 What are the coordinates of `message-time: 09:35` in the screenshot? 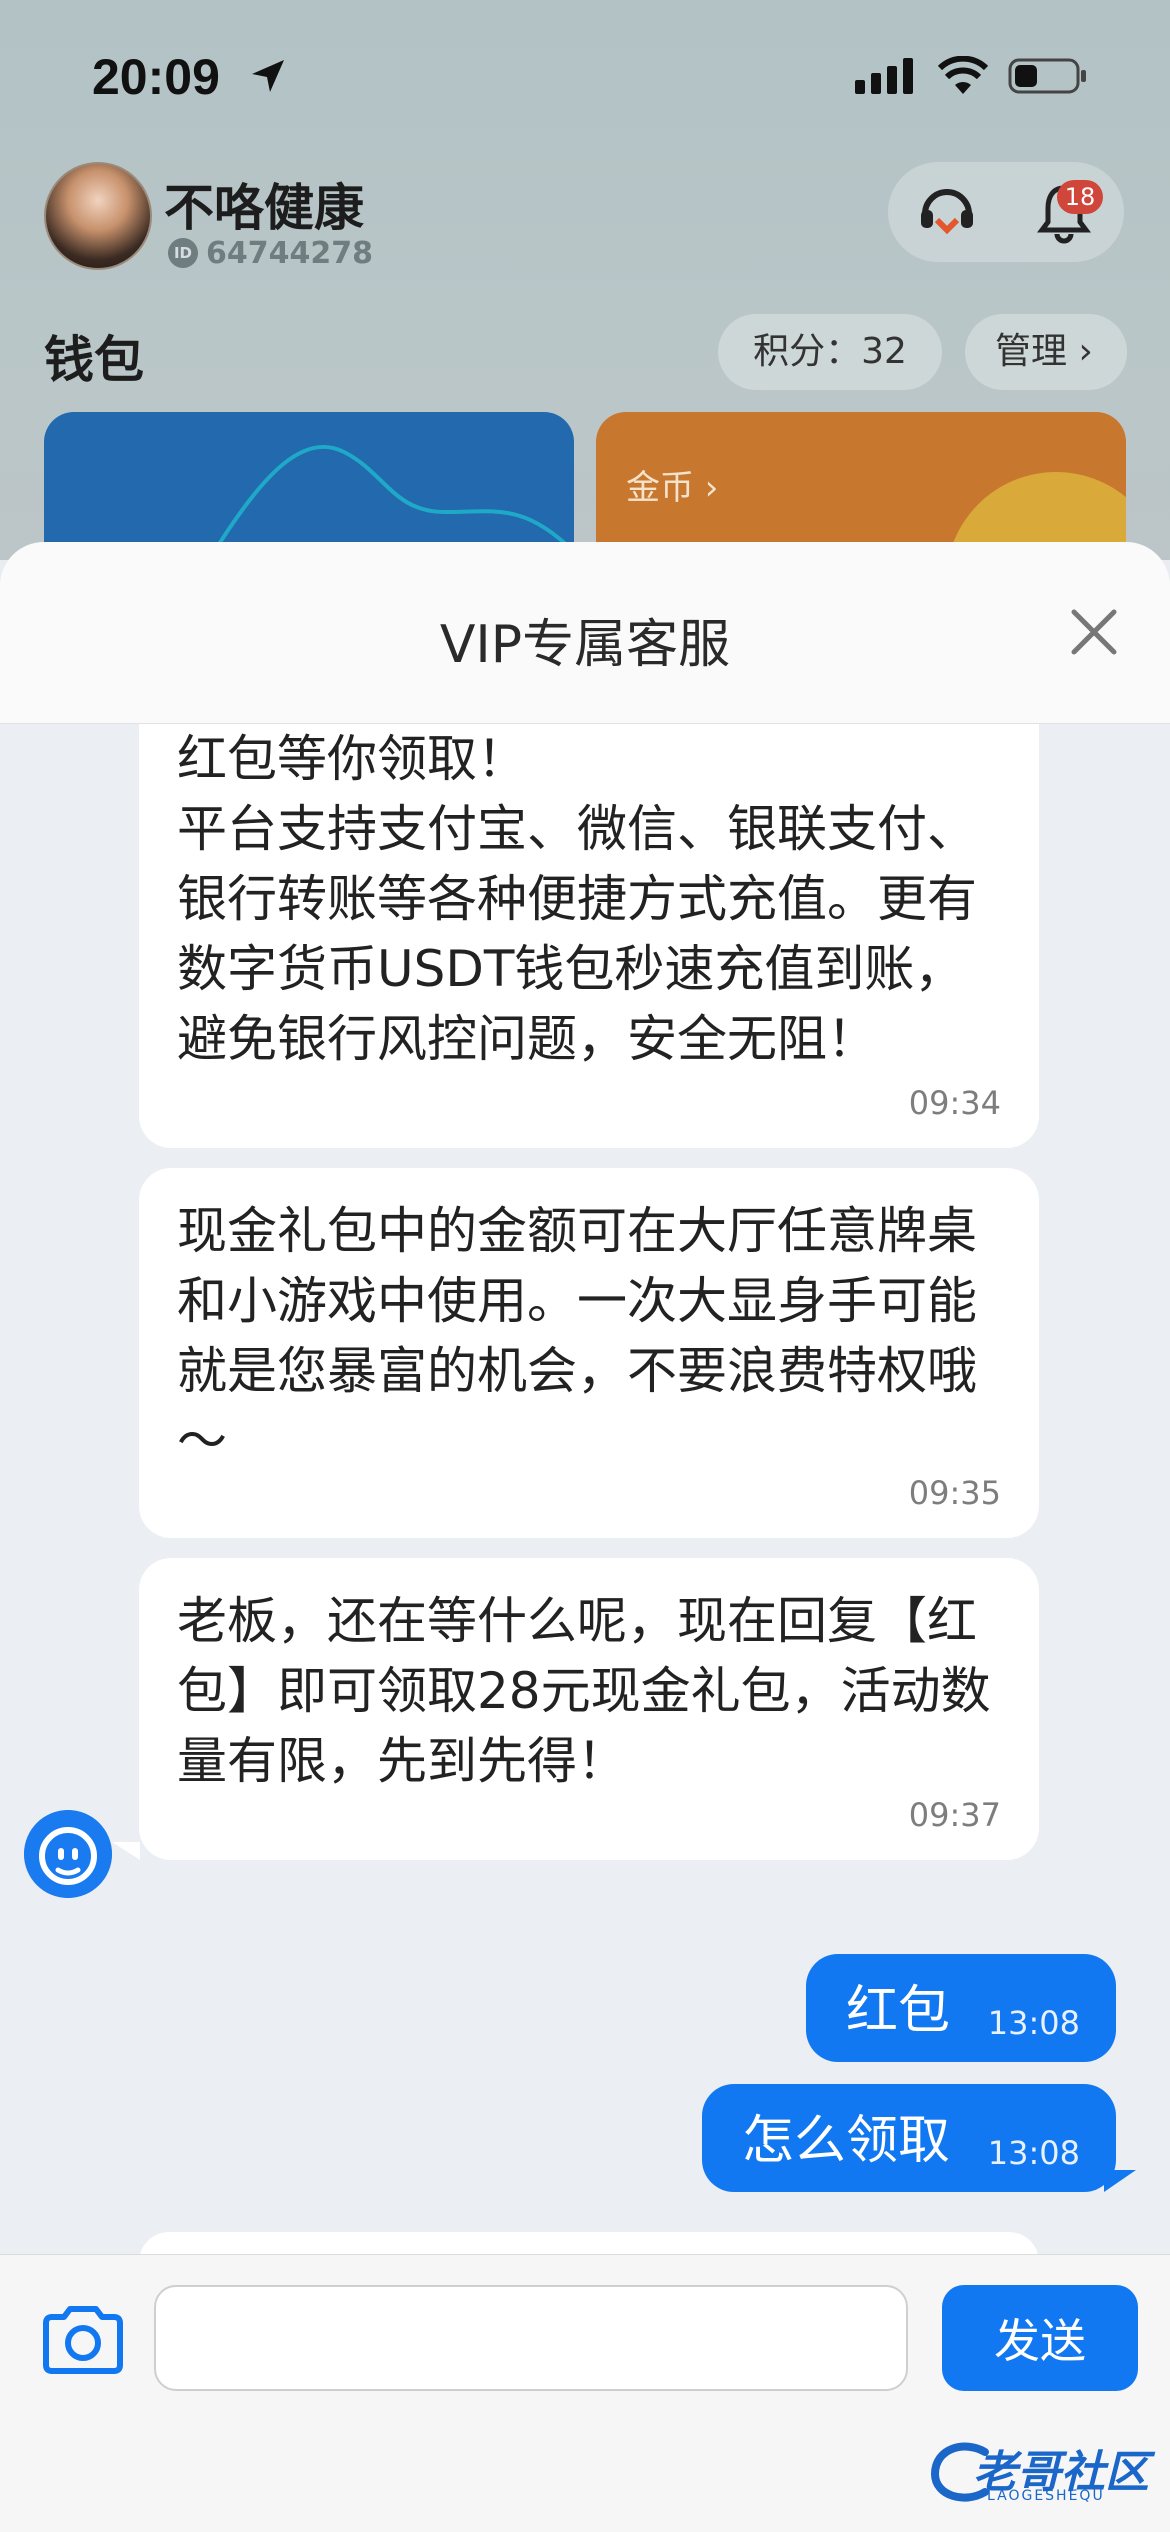 It's located at (954, 1493).